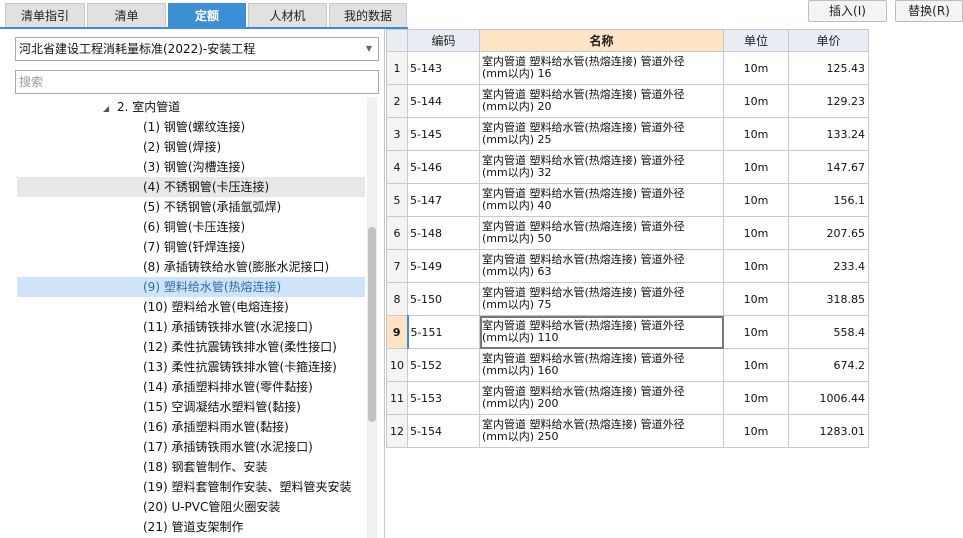  I want to click on code-cell: 5-152, so click(443, 365).